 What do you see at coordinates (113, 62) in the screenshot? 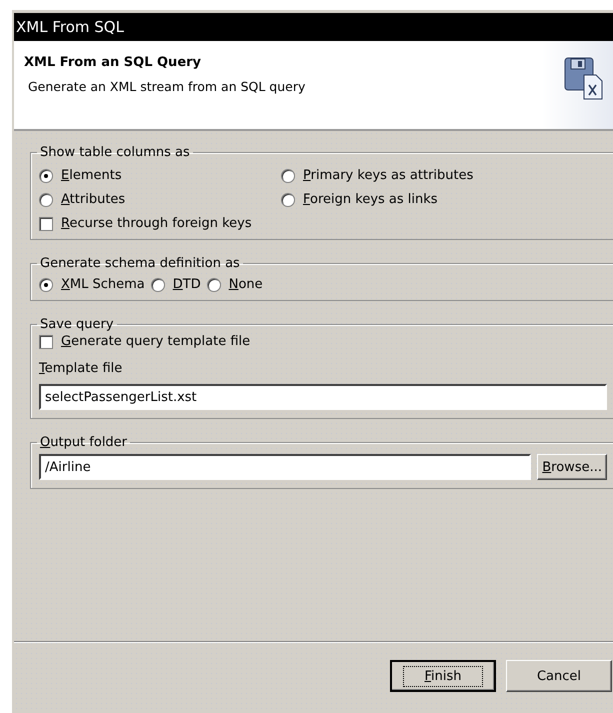
I see `wizard-title: XML From an SQL Query` at bounding box center [113, 62].